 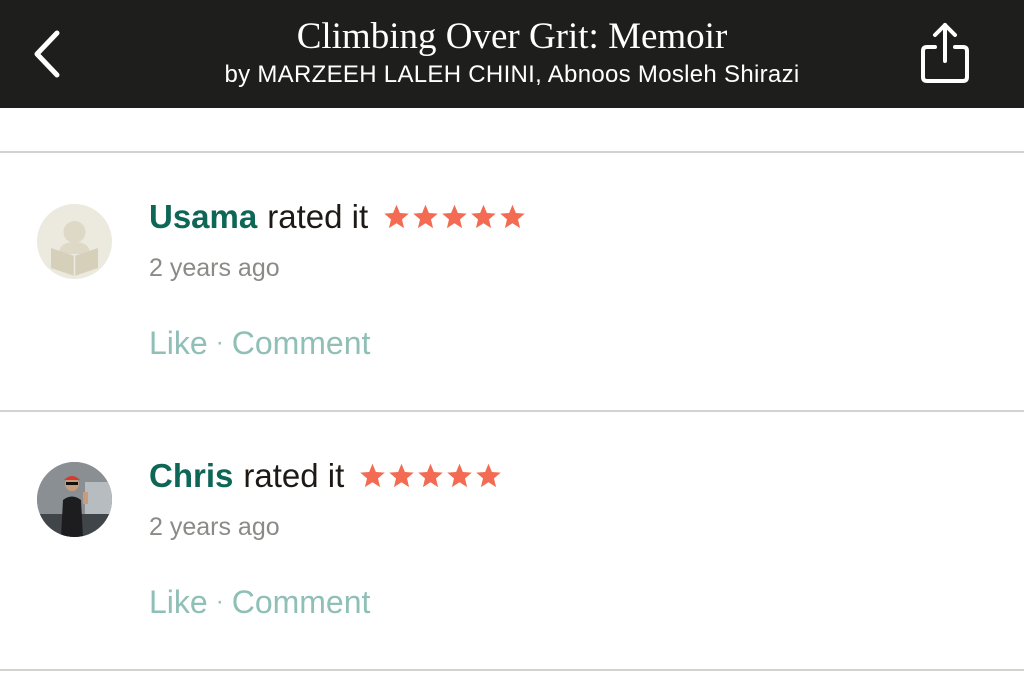 I want to click on username-link: Chris, so click(x=191, y=476).